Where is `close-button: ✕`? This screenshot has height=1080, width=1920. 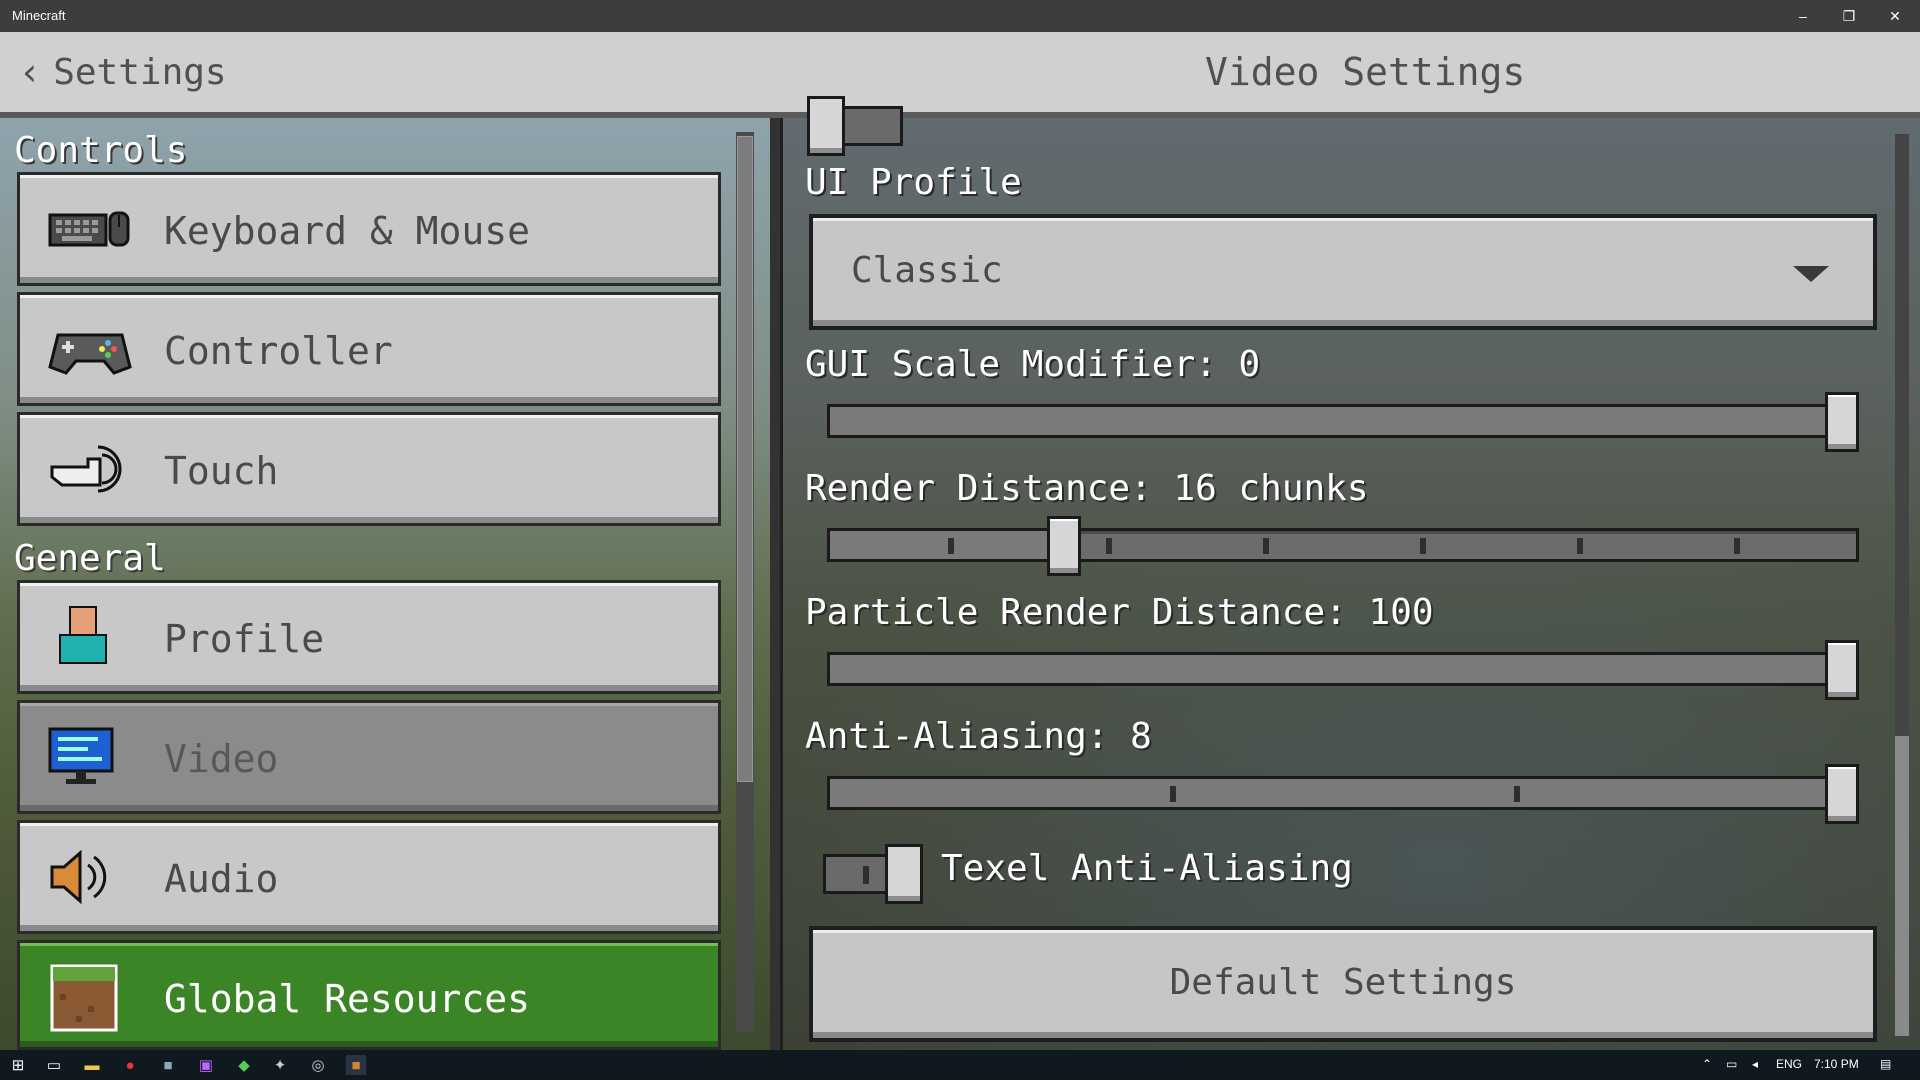
close-button: ✕ is located at coordinates (1895, 16).